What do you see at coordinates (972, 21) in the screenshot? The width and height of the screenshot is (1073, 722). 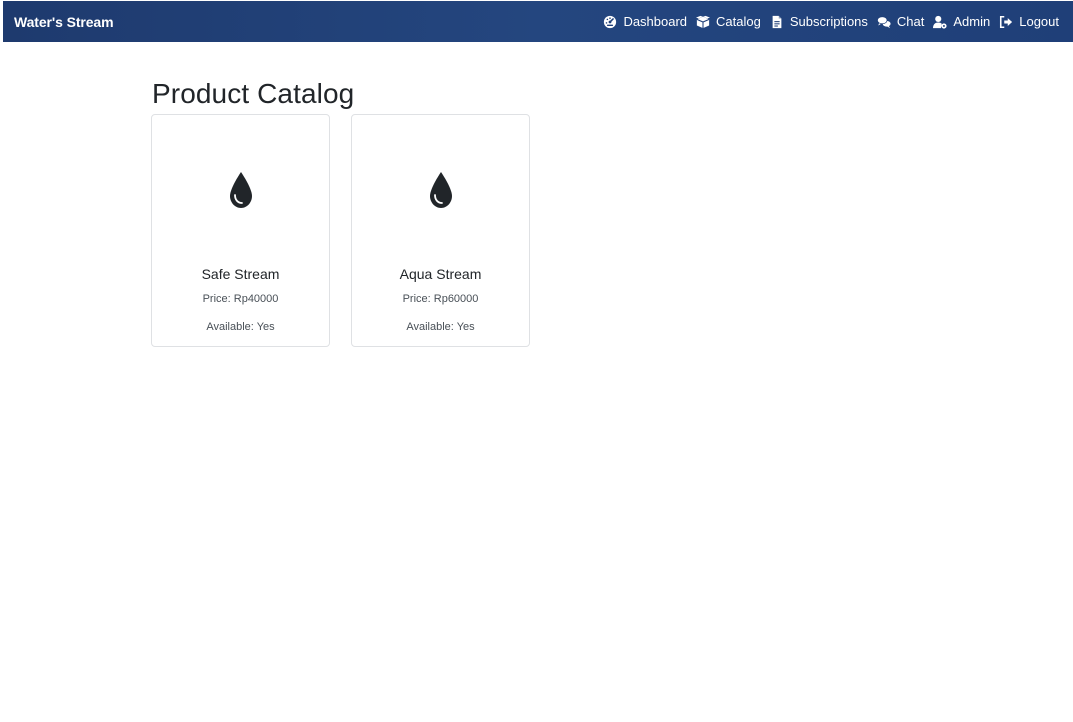 I see `nav-link-label: Admin` at bounding box center [972, 21].